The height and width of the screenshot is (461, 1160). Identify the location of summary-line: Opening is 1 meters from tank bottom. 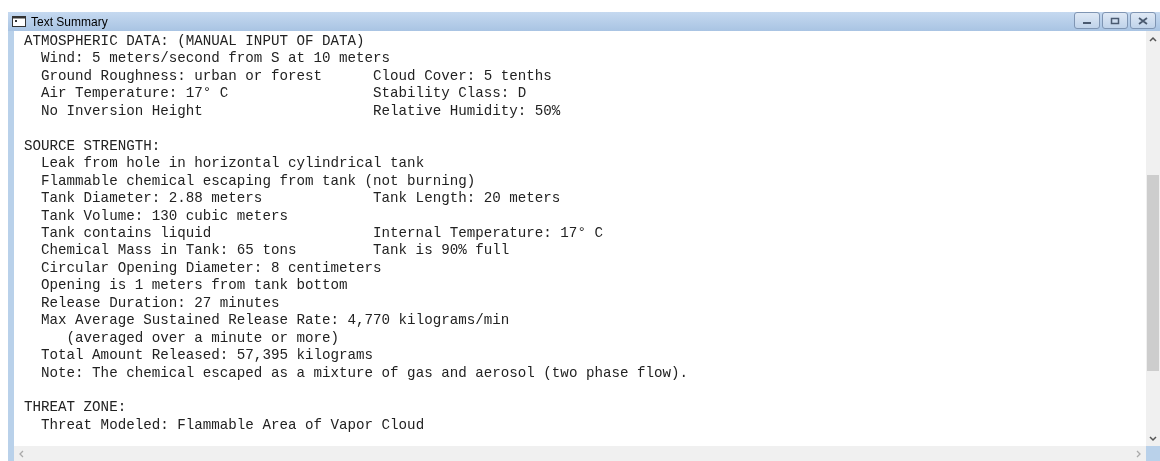
(194, 286).